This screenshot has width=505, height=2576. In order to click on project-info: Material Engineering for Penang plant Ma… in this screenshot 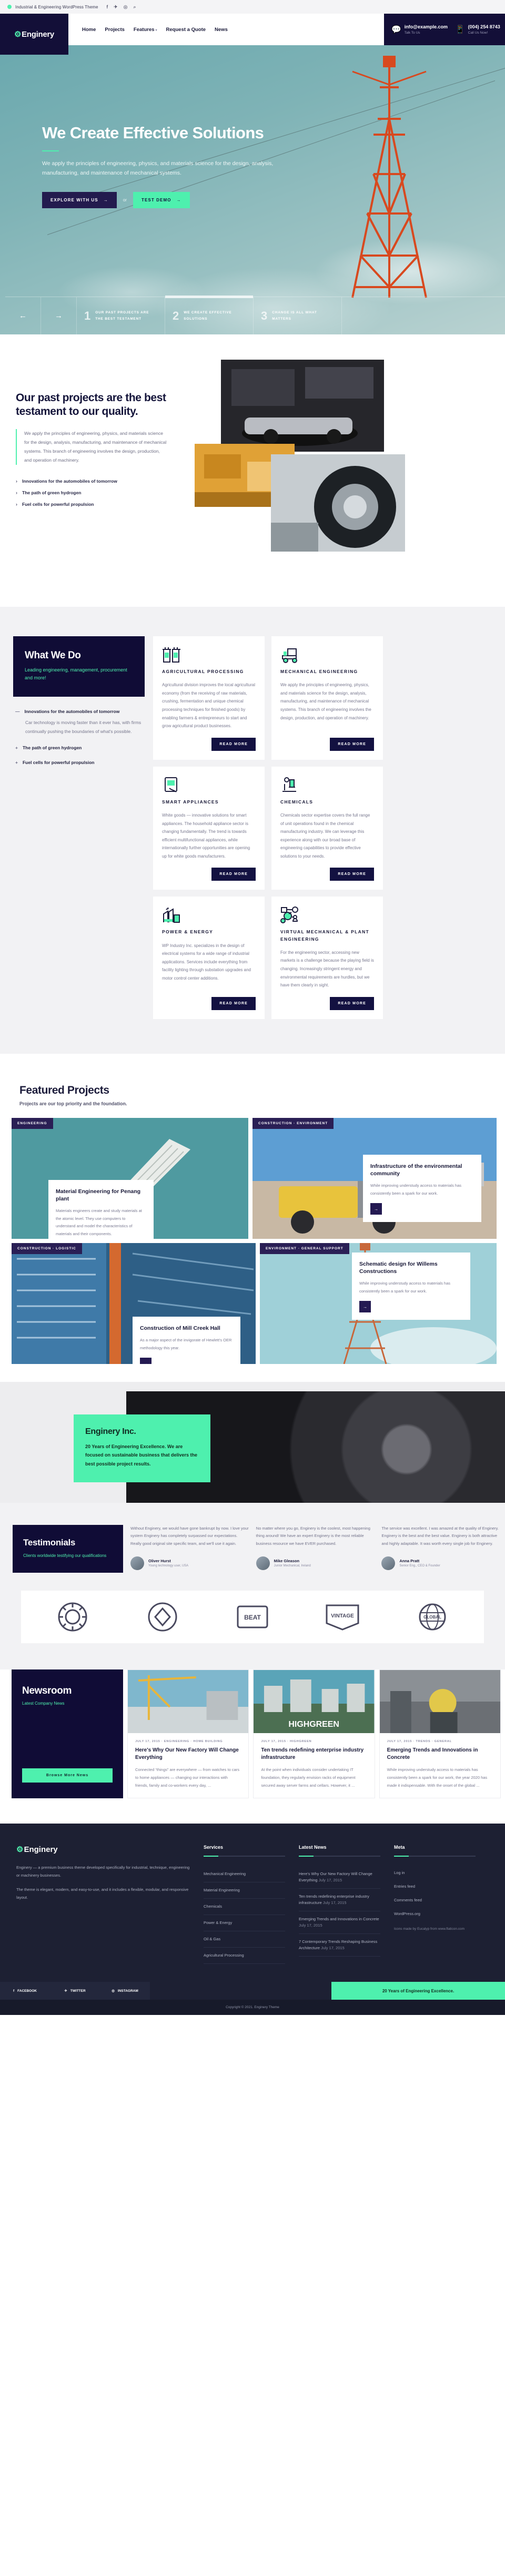, I will do `click(101, 1209)`.